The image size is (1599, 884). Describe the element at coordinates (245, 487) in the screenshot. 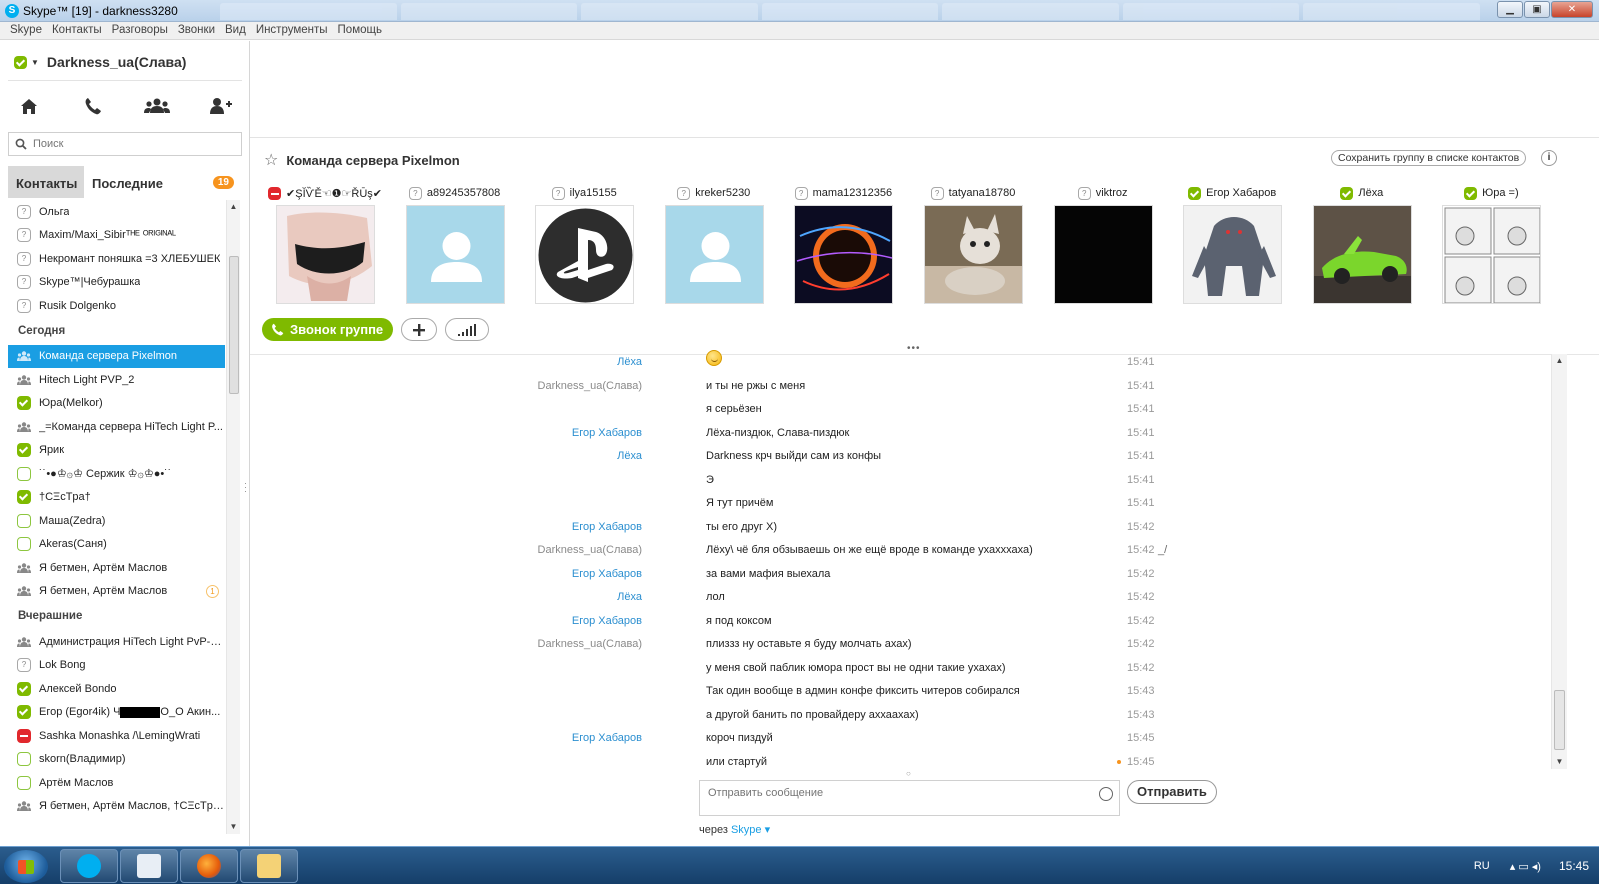

I see `pane-splitter: · · ·` at that location.